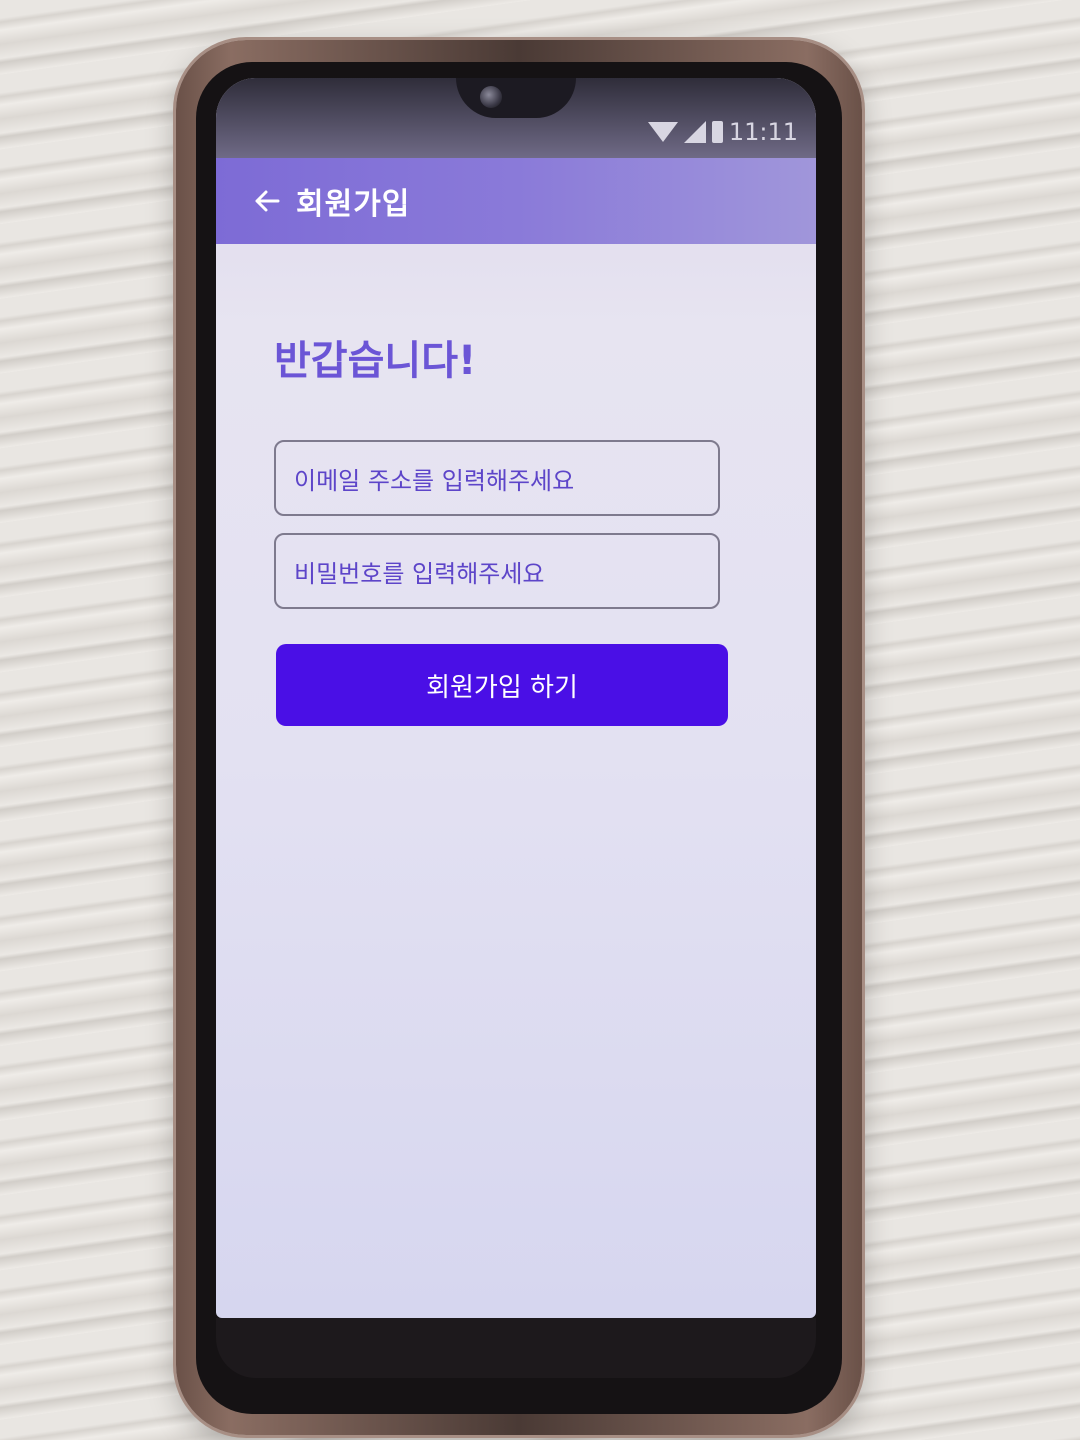 The width and height of the screenshot is (1080, 1440). I want to click on wifi-icon, so click(662, 132).